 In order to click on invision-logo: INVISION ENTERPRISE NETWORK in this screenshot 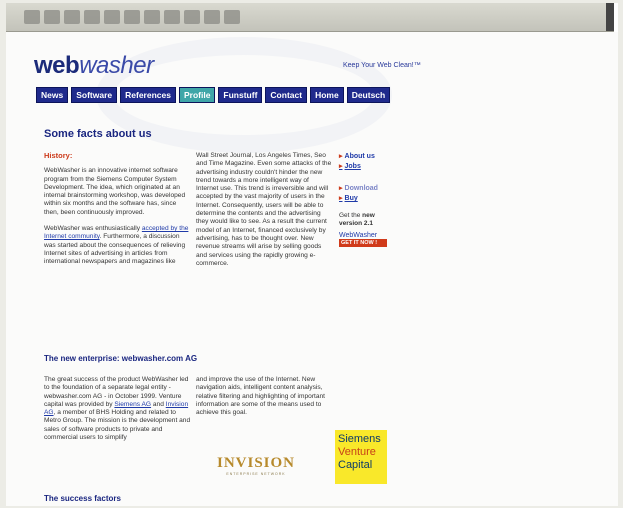, I will do `click(256, 465)`.